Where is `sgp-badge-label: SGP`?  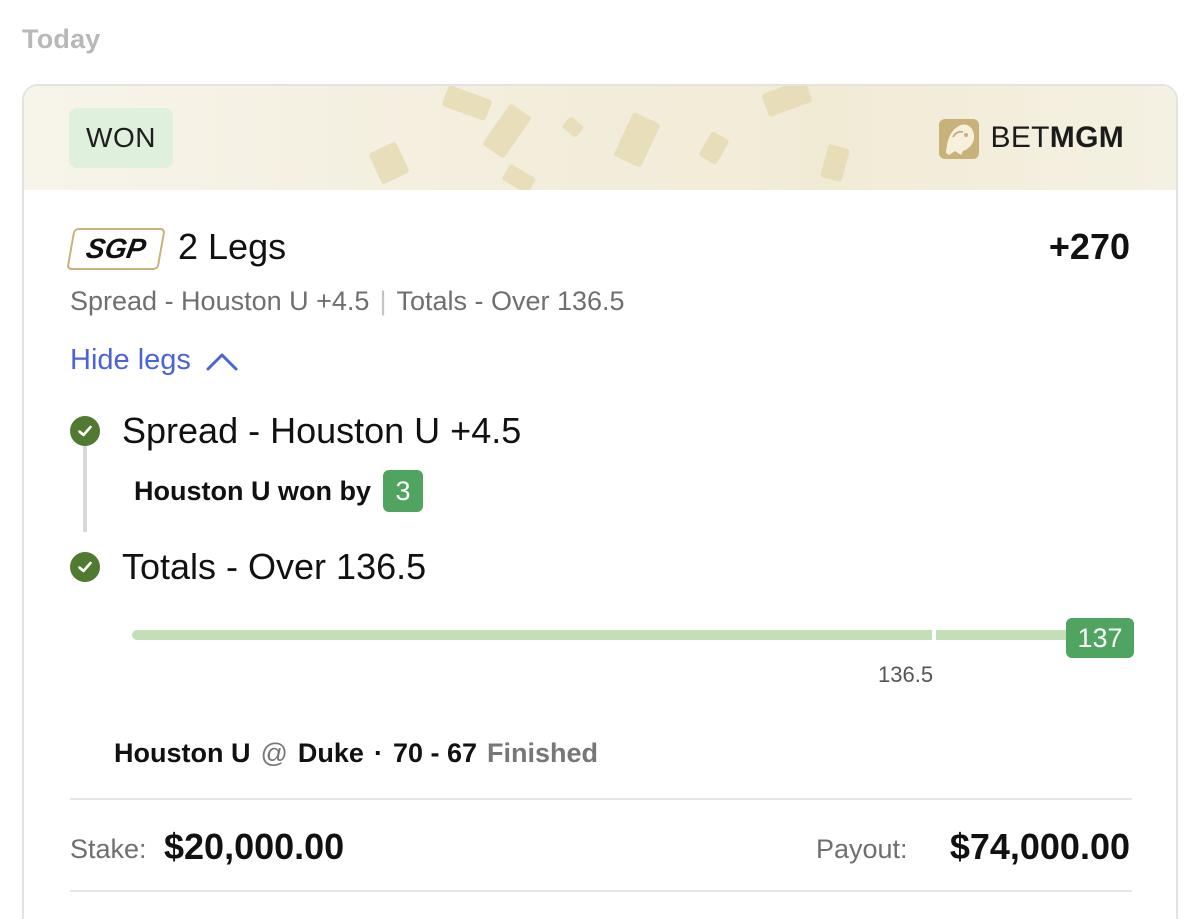
sgp-badge-label: SGP is located at coordinates (116, 248).